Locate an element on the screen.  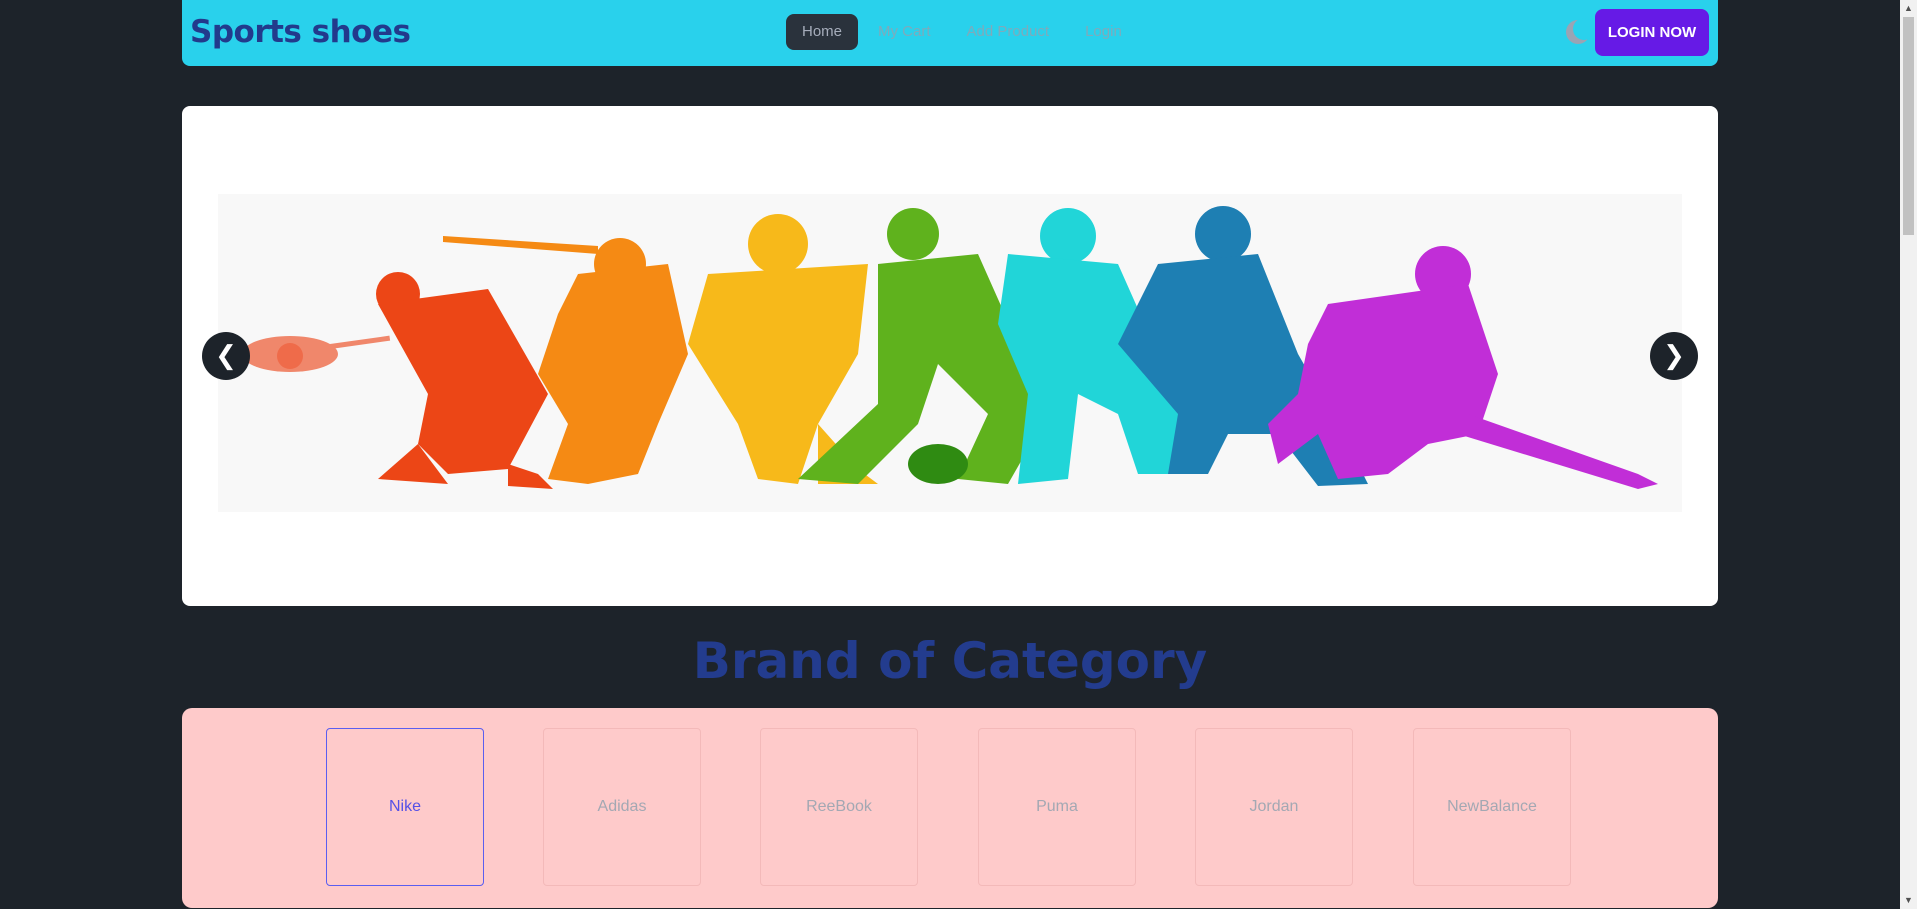
tab-reebook: ReeBook is located at coordinates (839, 807).